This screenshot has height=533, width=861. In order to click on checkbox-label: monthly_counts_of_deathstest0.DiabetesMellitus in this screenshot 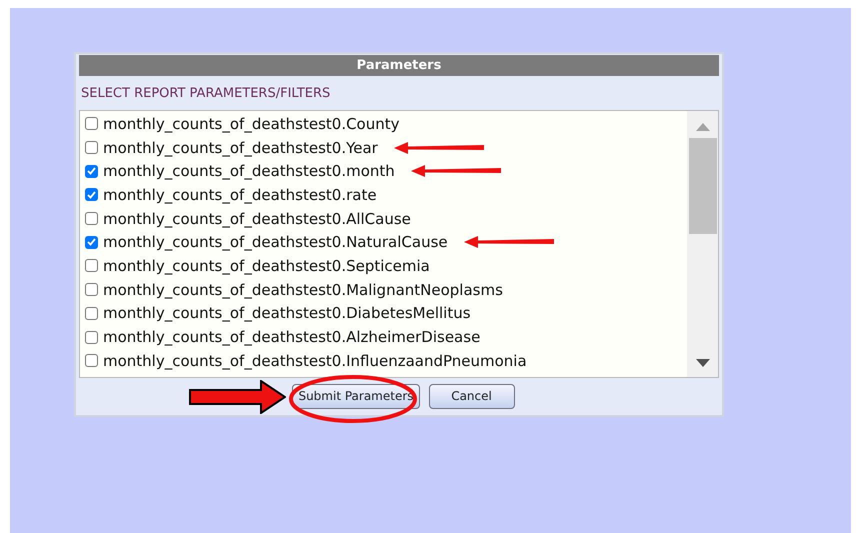, I will do `click(287, 313)`.